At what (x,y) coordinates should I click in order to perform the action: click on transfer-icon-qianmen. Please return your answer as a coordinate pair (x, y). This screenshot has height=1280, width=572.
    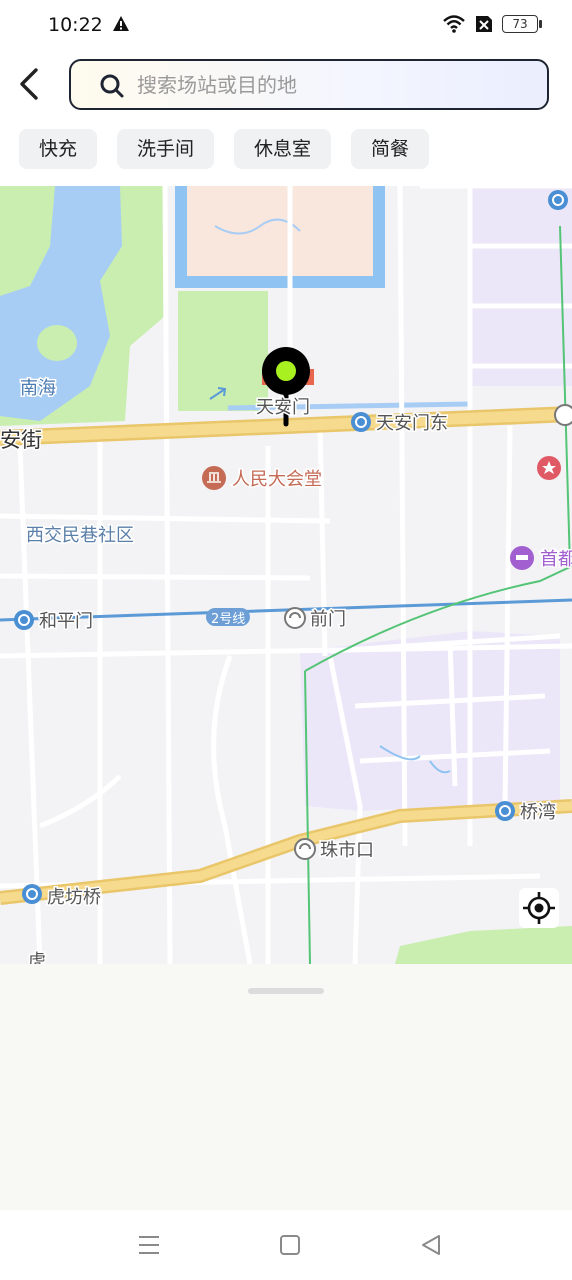
    Looking at the image, I should click on (295, 618).